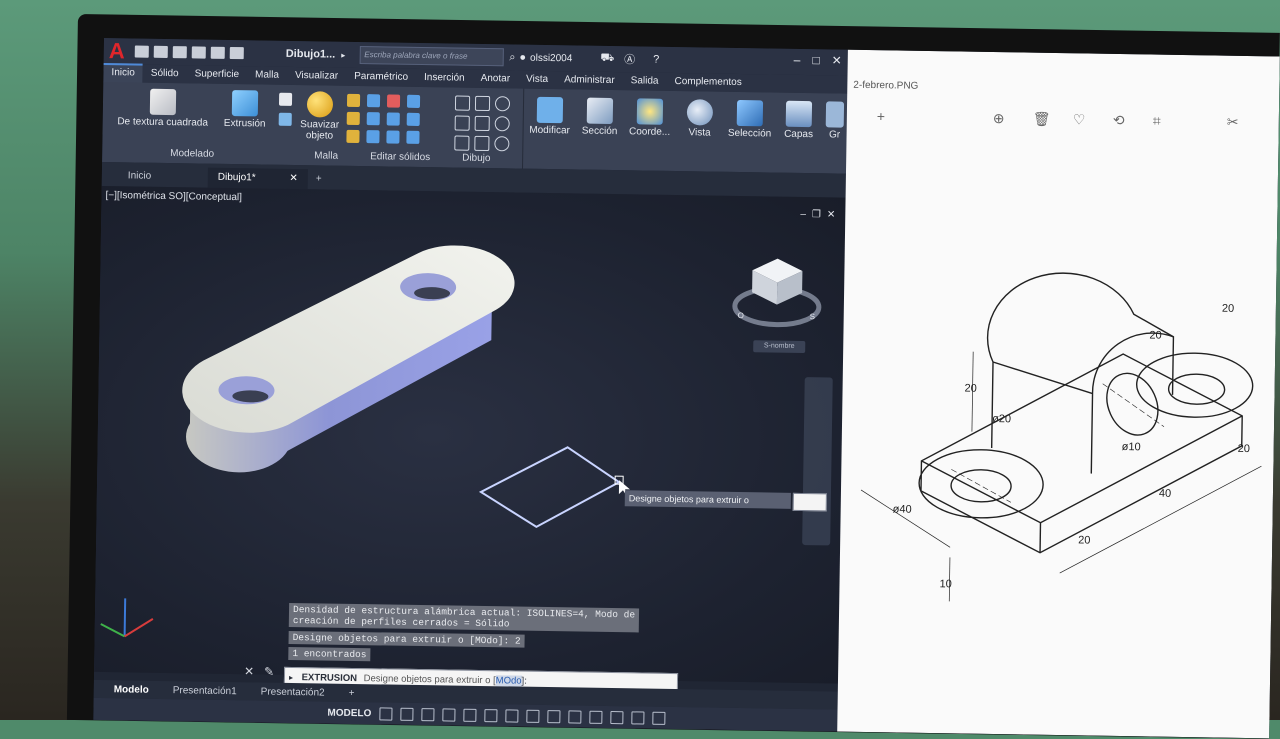 The image size is (1280, 739). Describe the element at coordinates (400, 157) in the screenshot. I see `panel-editar-solidos: Editar sólidos` at that location.